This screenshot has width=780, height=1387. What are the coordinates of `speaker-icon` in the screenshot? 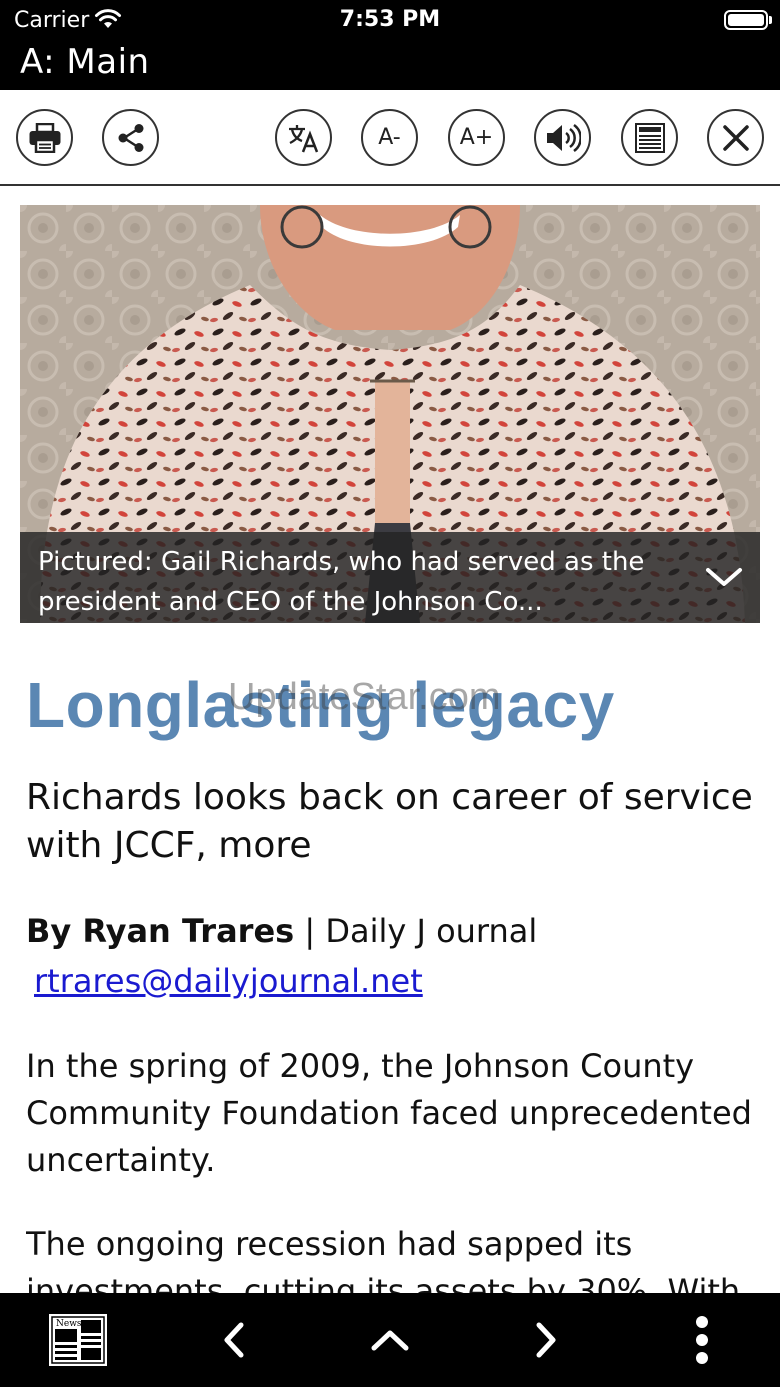 It's located at (563, 137).